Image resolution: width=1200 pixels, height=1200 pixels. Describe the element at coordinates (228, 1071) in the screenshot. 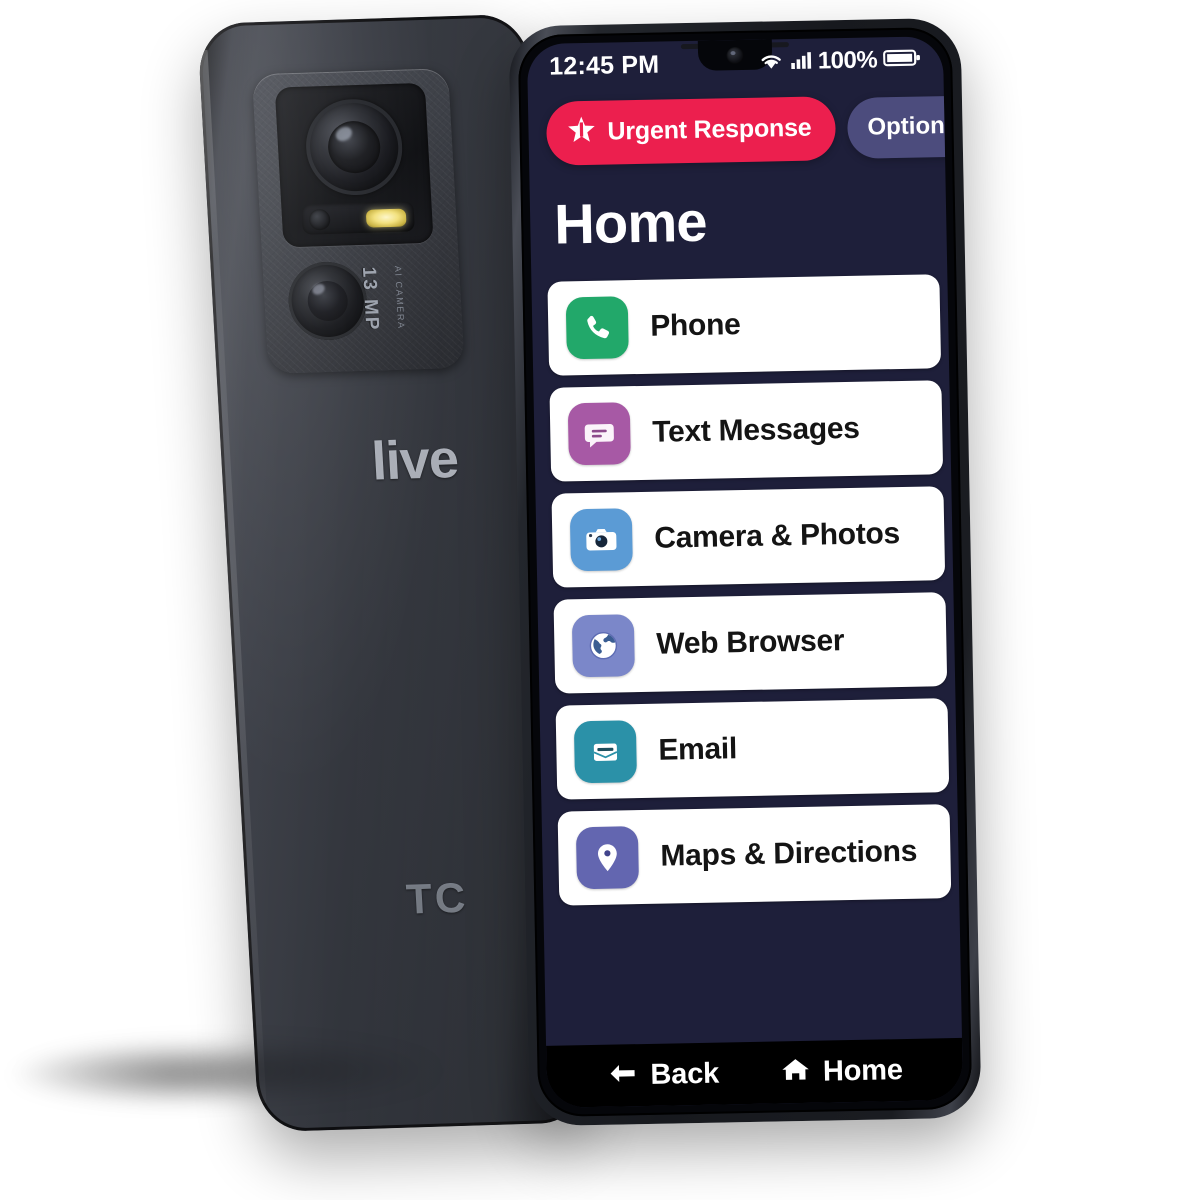

I see `front-phone-shadow` at that location.